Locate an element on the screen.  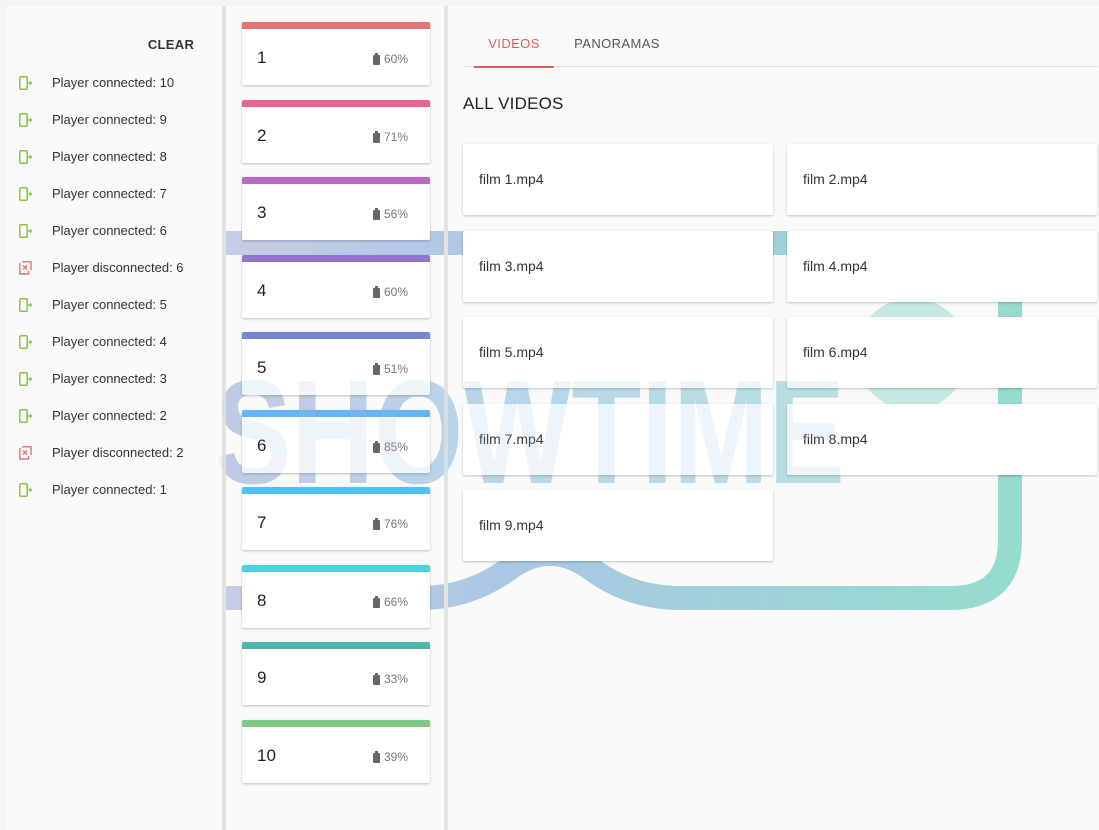
log-entry: Player connected: 4 is located at coordinates (114, 341).